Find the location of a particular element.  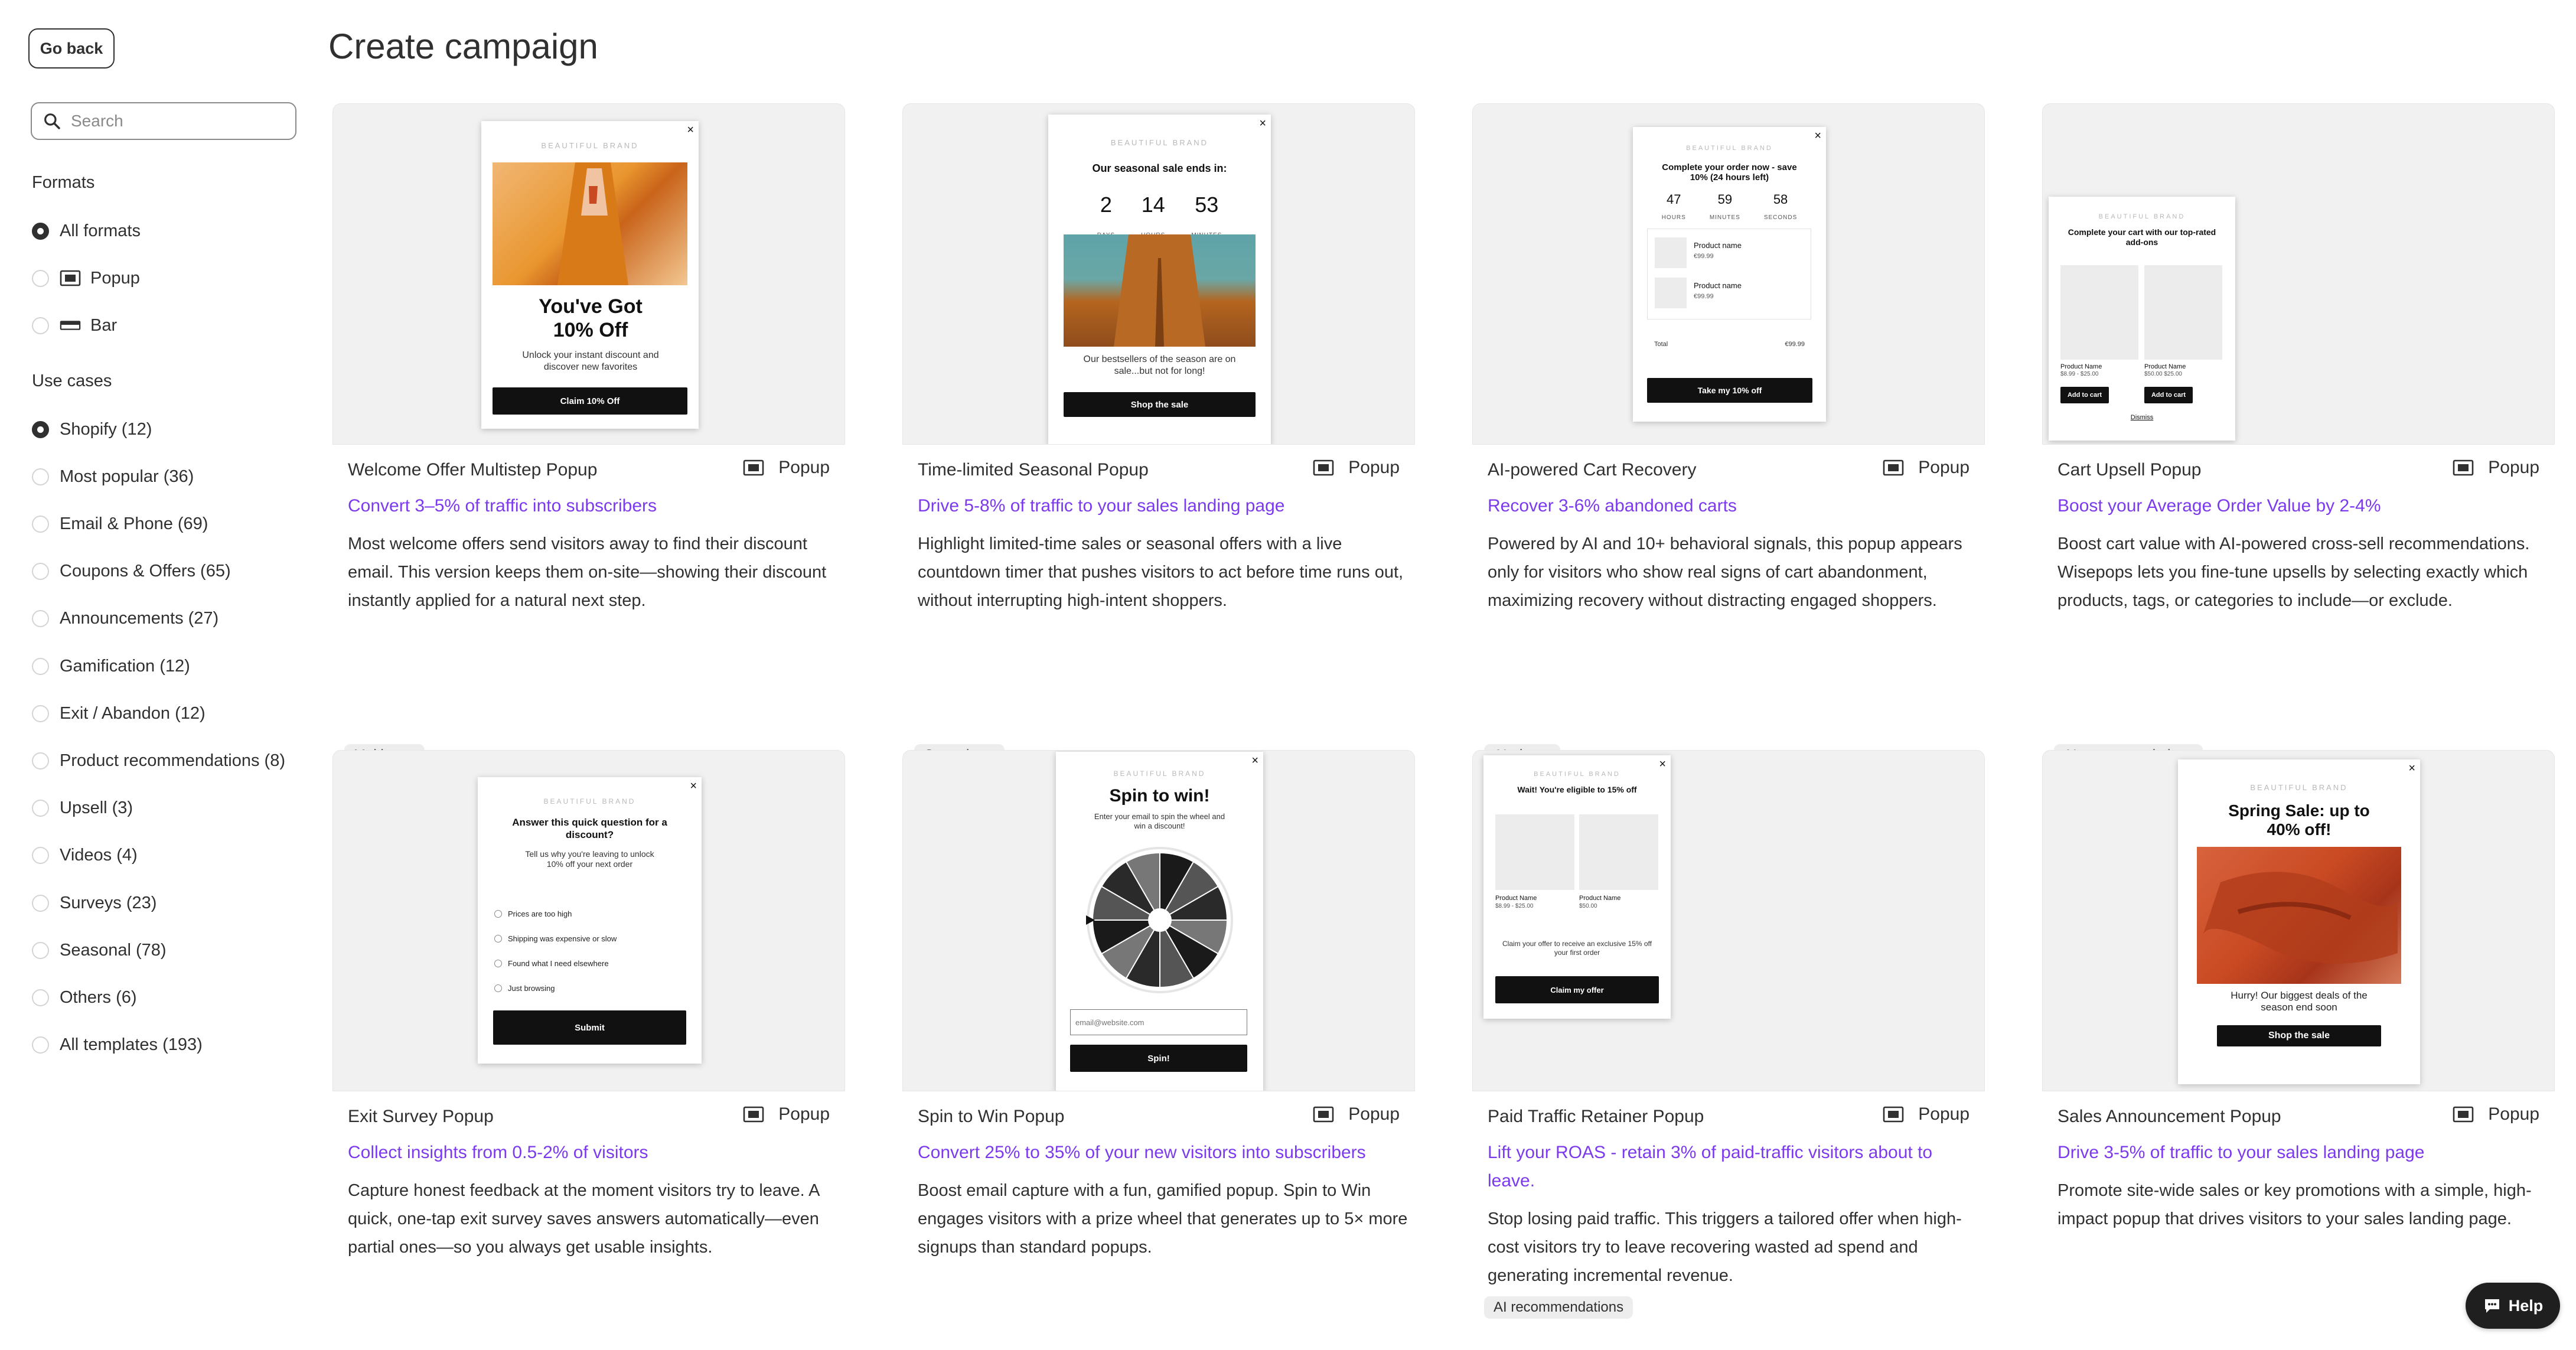

survey-option: Prices are too high is located at coordinates (555, 913).